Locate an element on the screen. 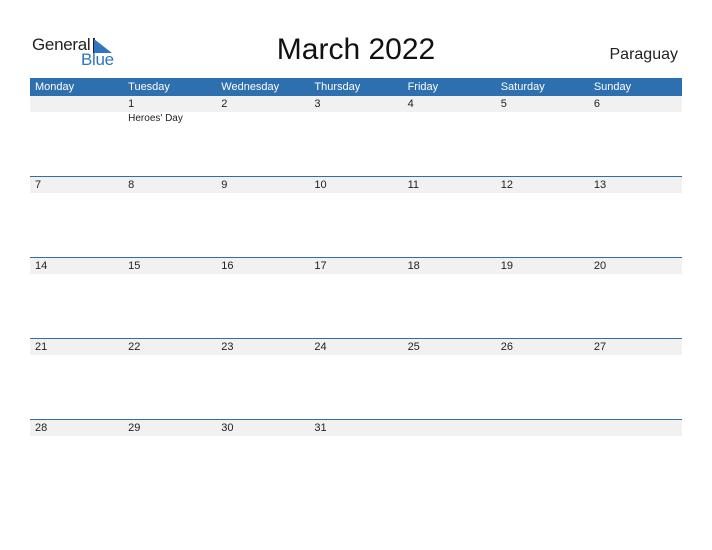 This screenshot has height=550, width=712. week-row: 28 29 30 31 is located at coordinates (356, 459).